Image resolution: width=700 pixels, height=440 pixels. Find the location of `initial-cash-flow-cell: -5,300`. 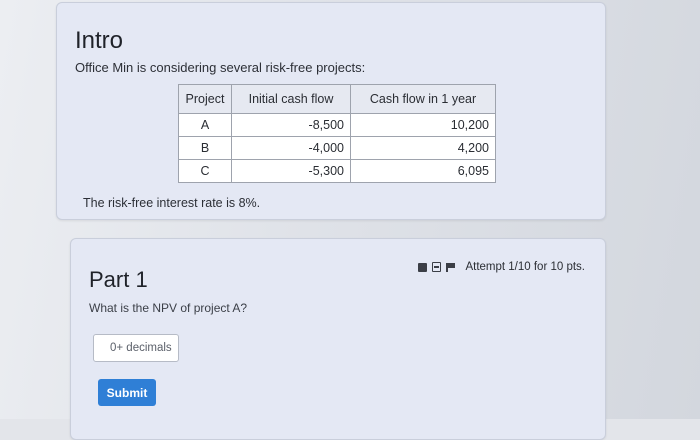

initial-cash-flow-cell: -5,300 is located at coordinates (291, 171).